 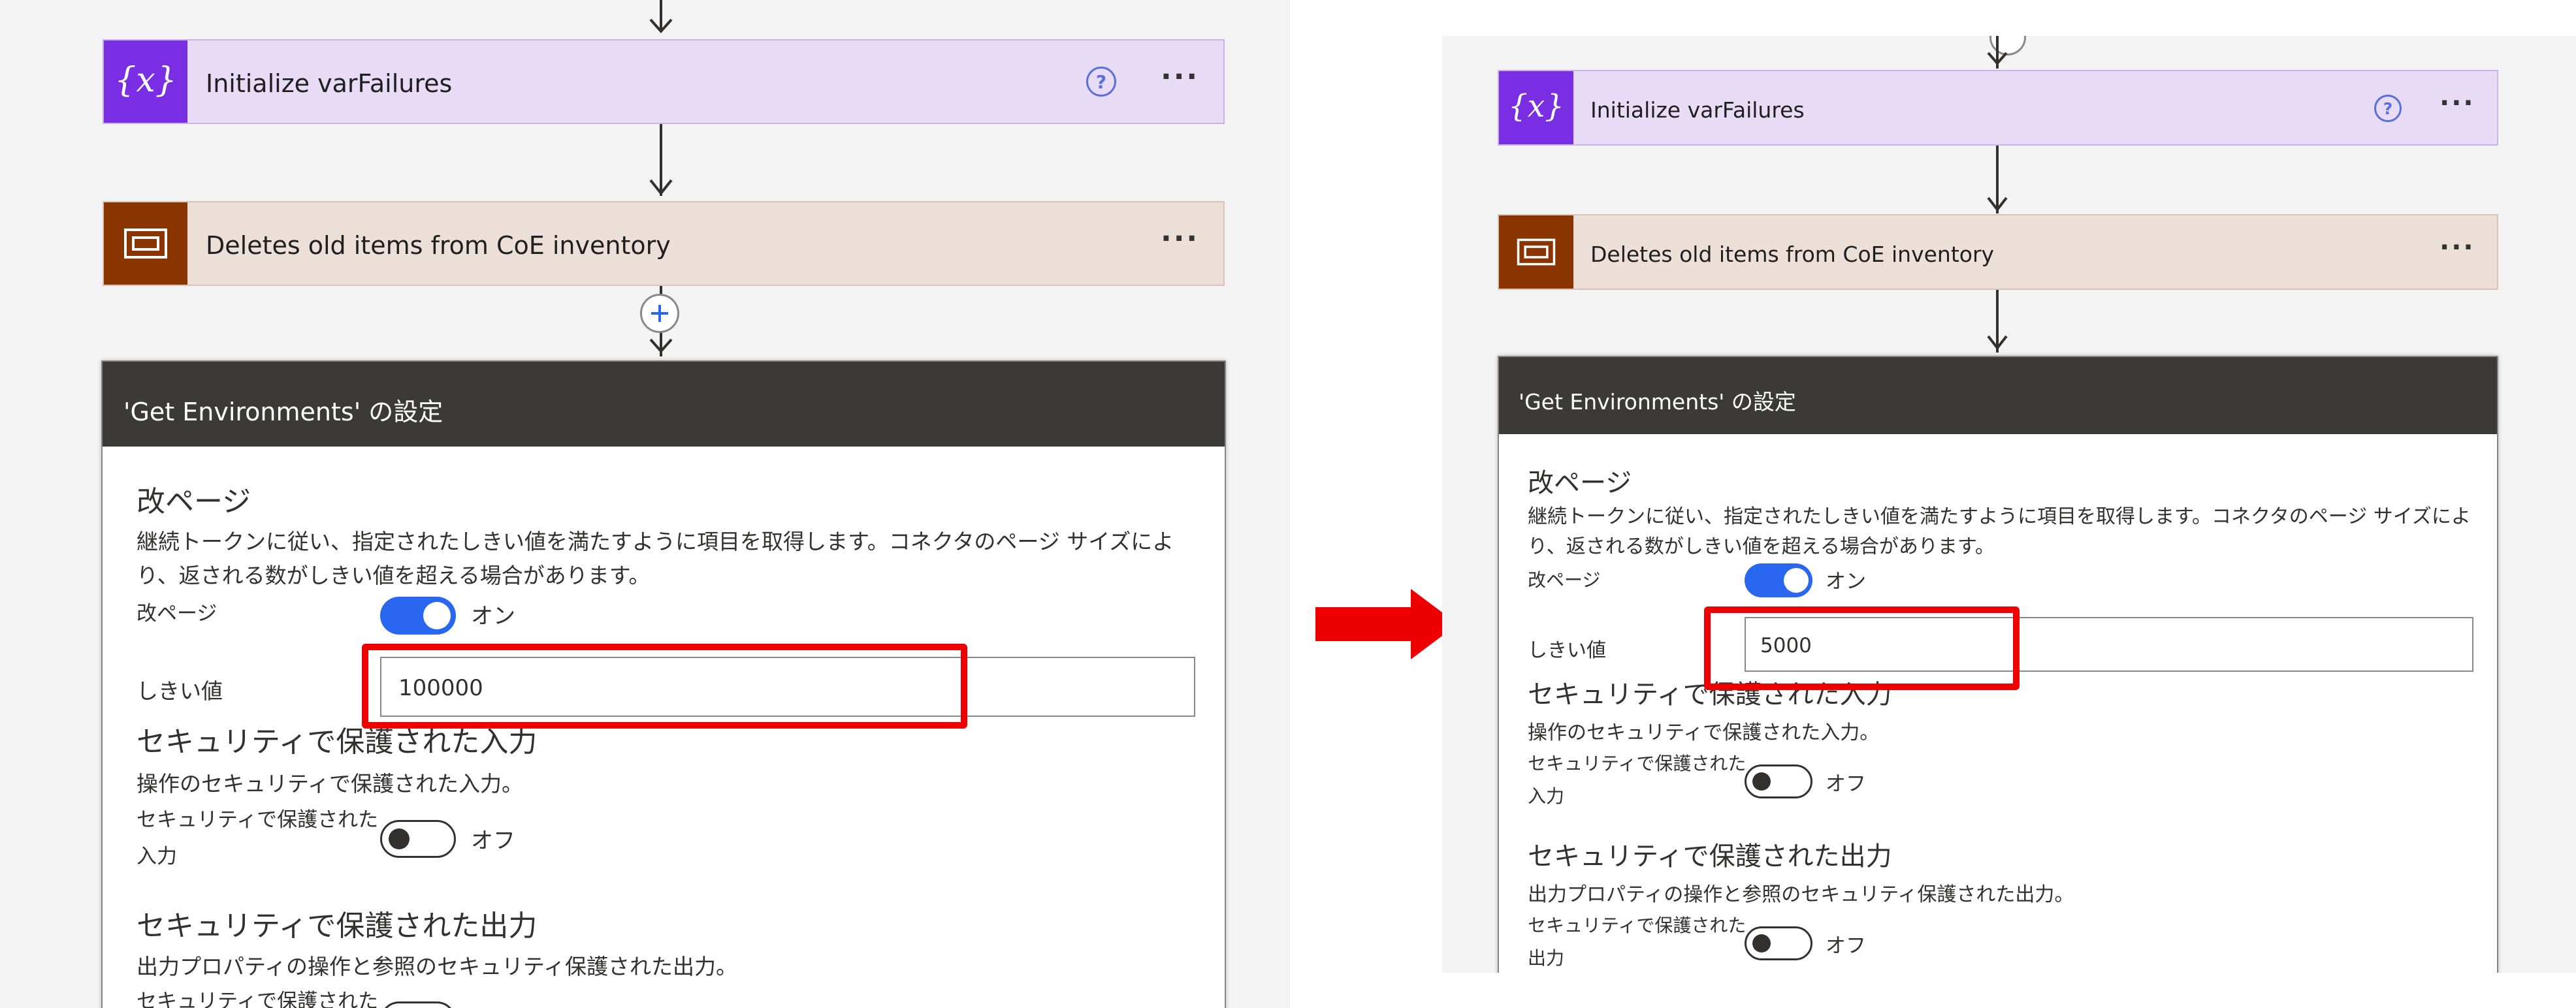 I want to click on insert-step-button, so click(x=659, y=313).